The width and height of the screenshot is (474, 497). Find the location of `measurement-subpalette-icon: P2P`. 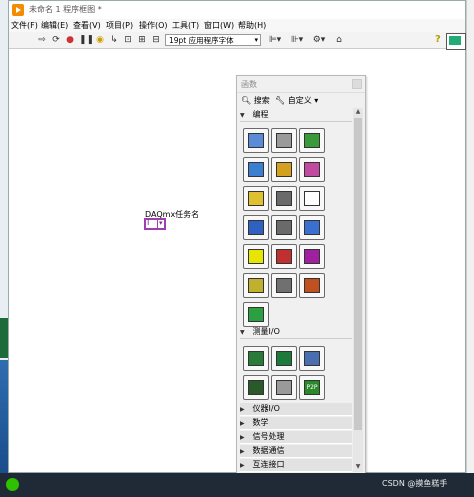

measurement-subpalette-icon: P2P is located at coordinates (312, 387).